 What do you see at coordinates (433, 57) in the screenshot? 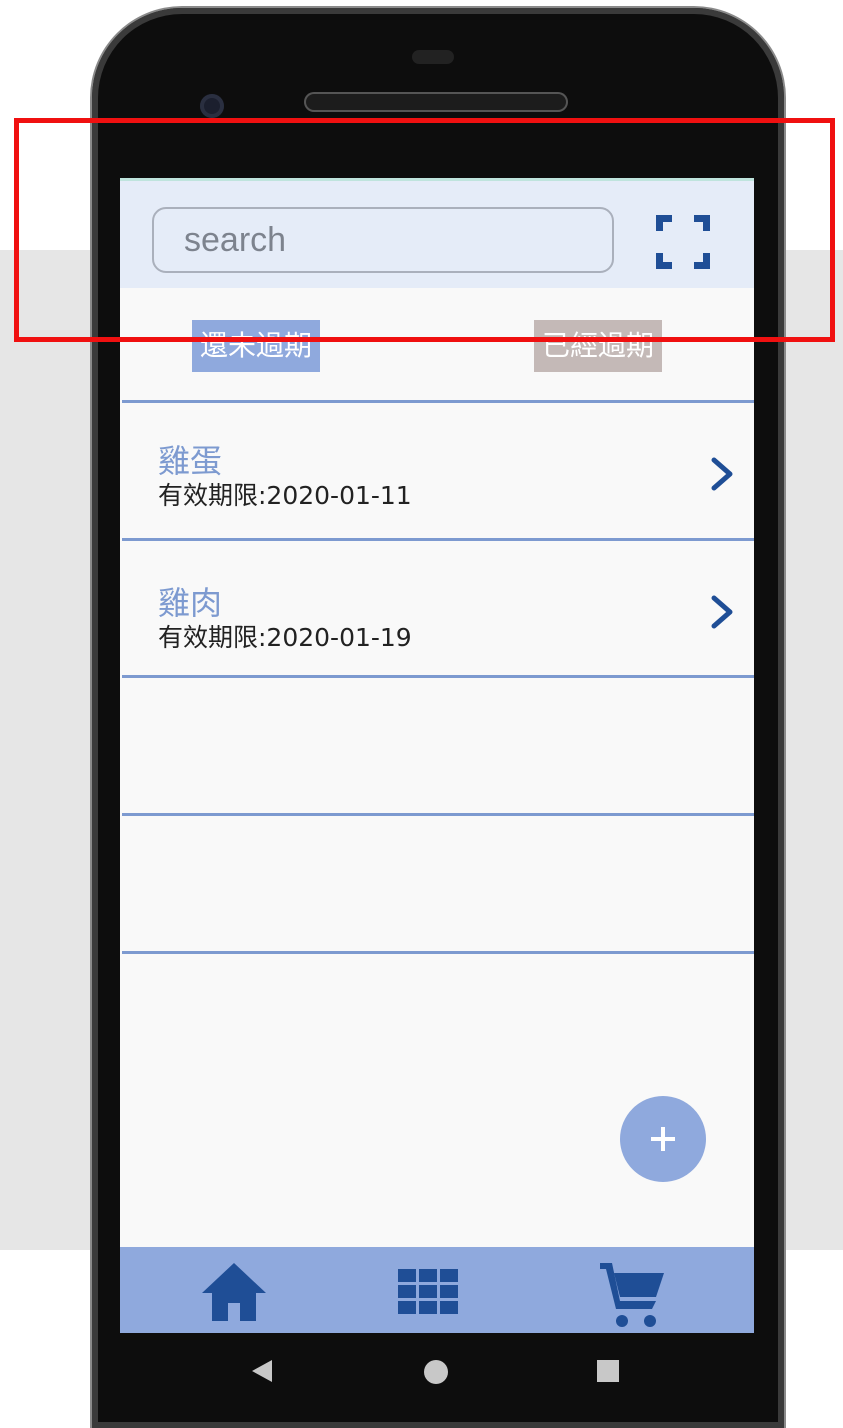
I see `top-speaker` at bounding box center [433, 57].